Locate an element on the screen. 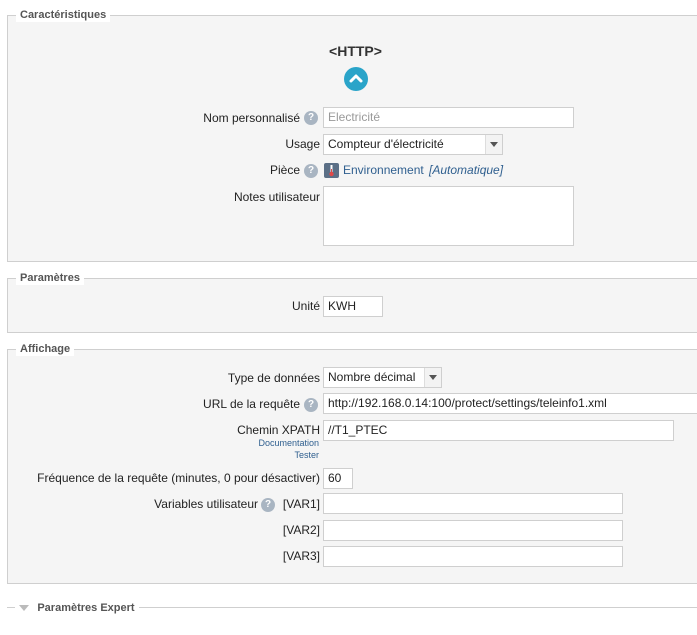 The width and height of the screenshot is (697, 635). variables-label: Variables utilisateur is located at coordinates (206, 504).